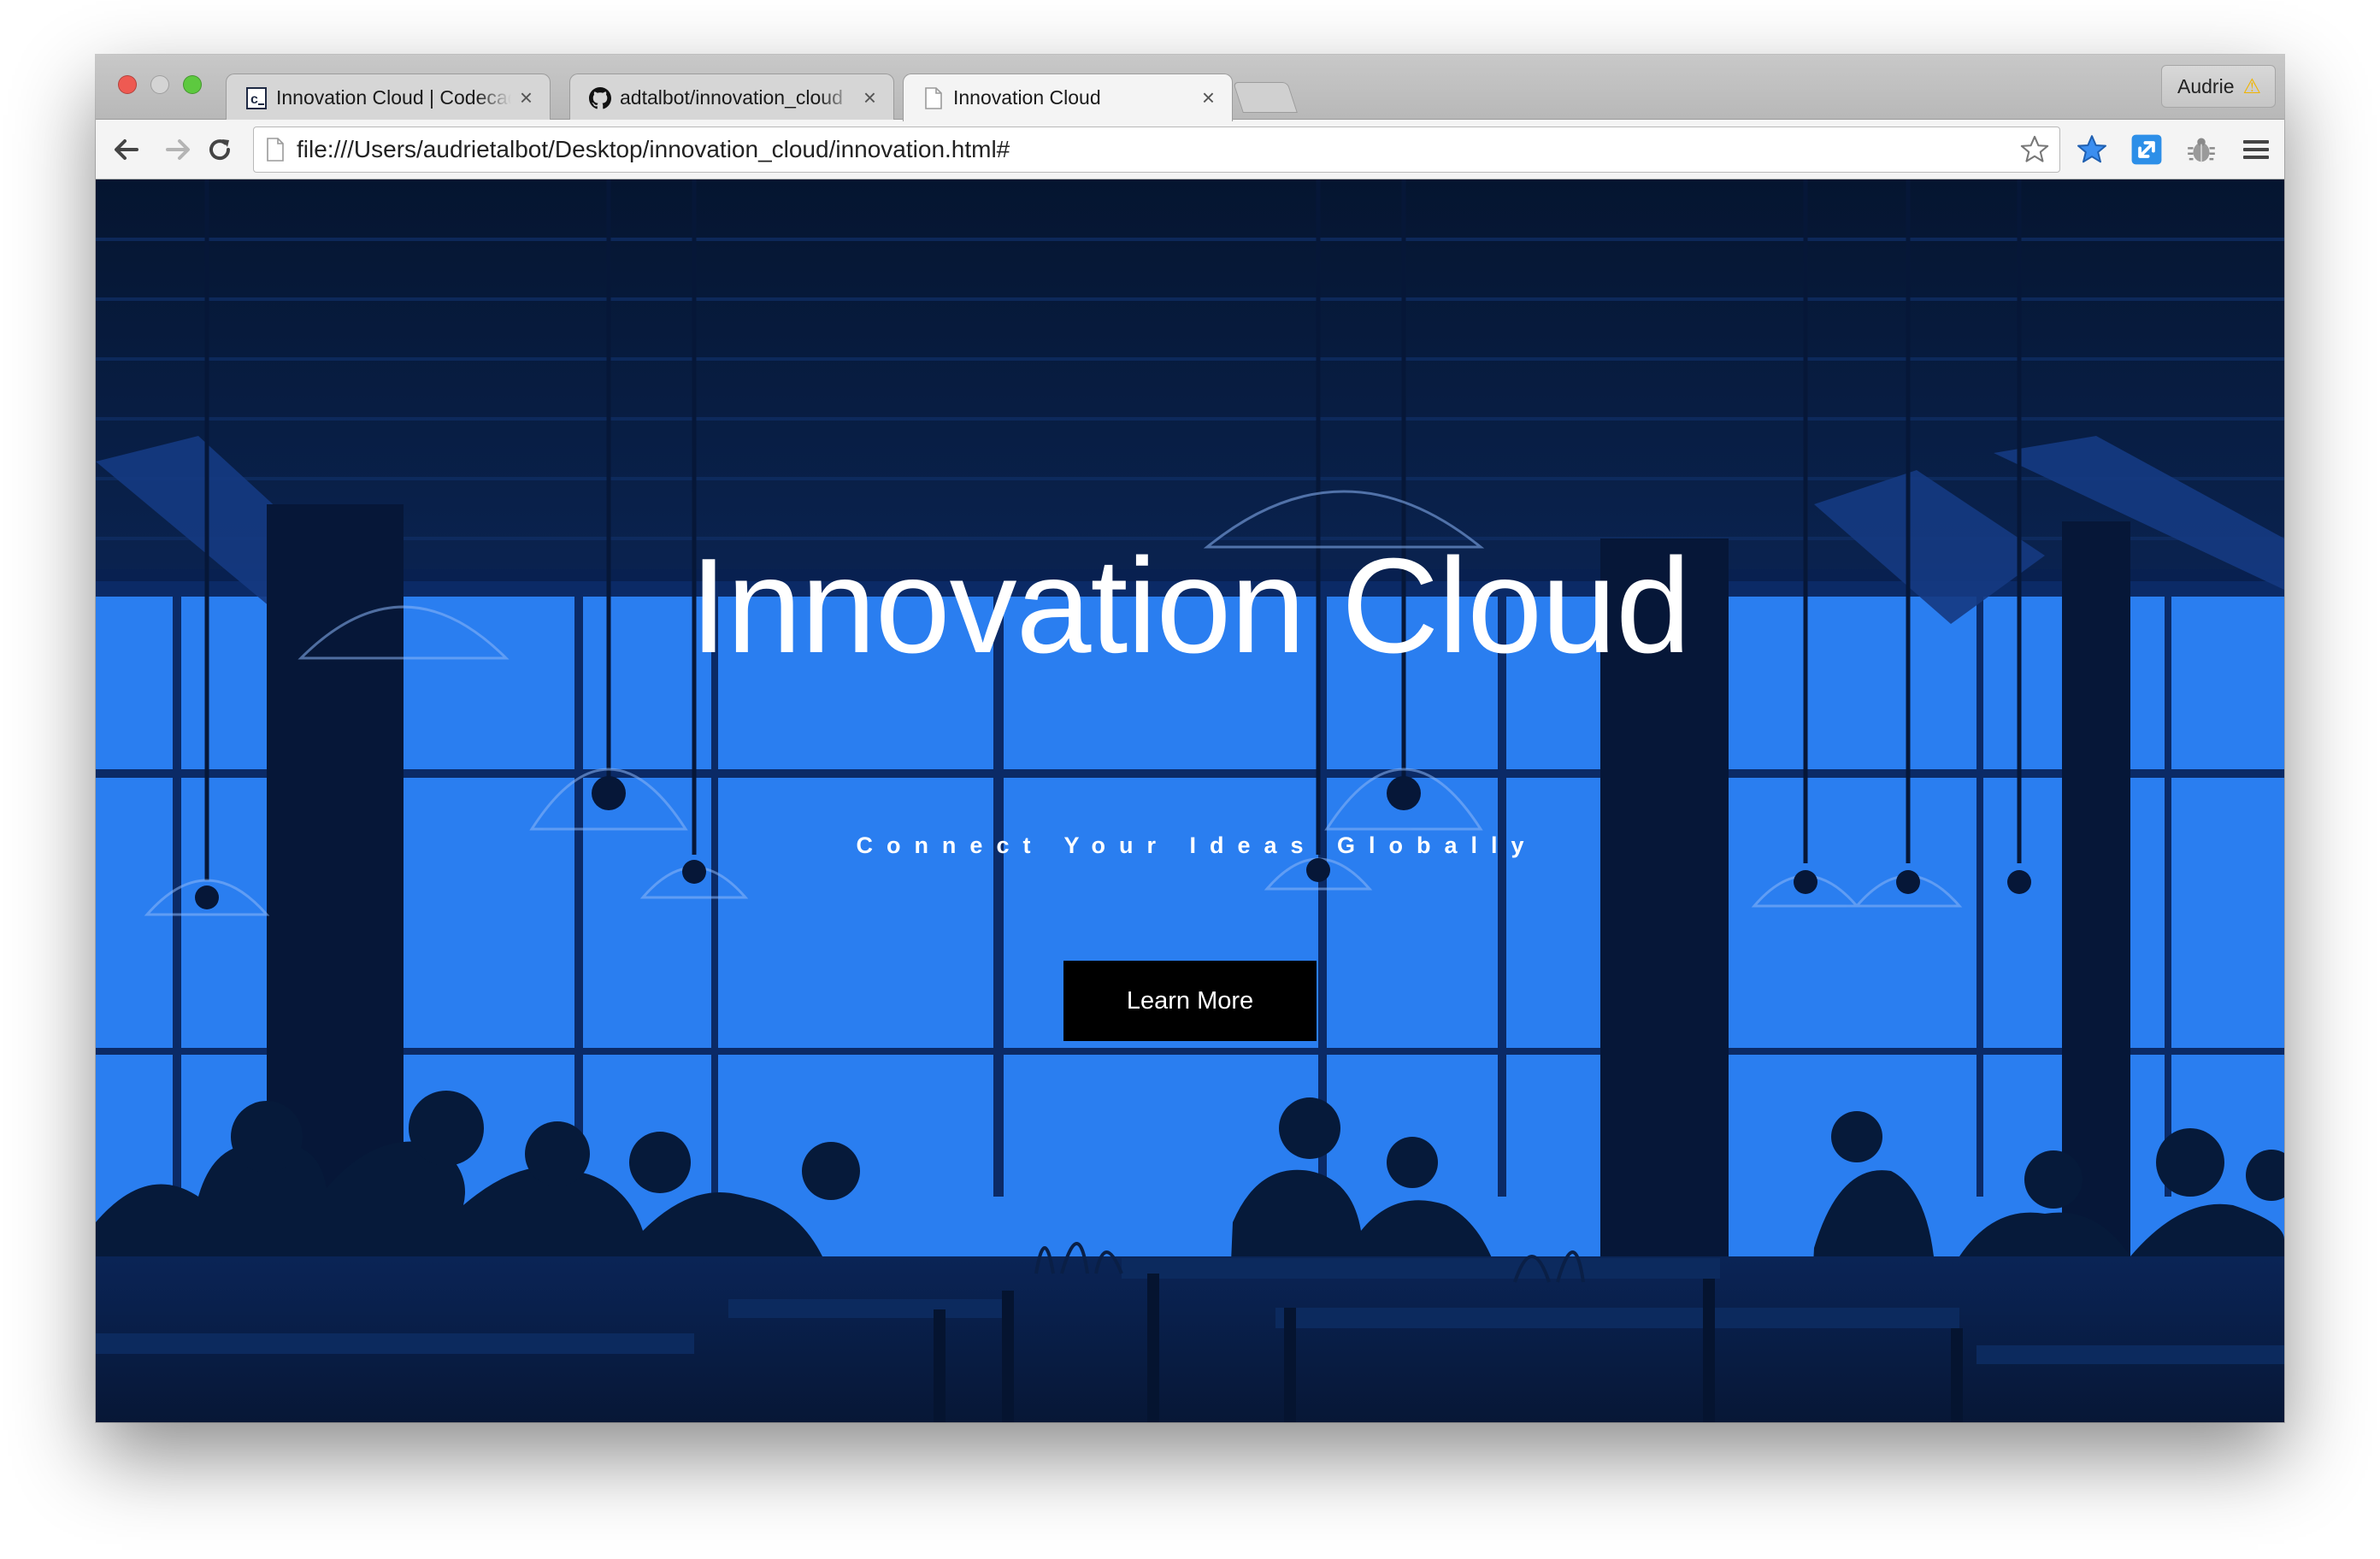  I want to click on reload-icon, so click(220, 150).